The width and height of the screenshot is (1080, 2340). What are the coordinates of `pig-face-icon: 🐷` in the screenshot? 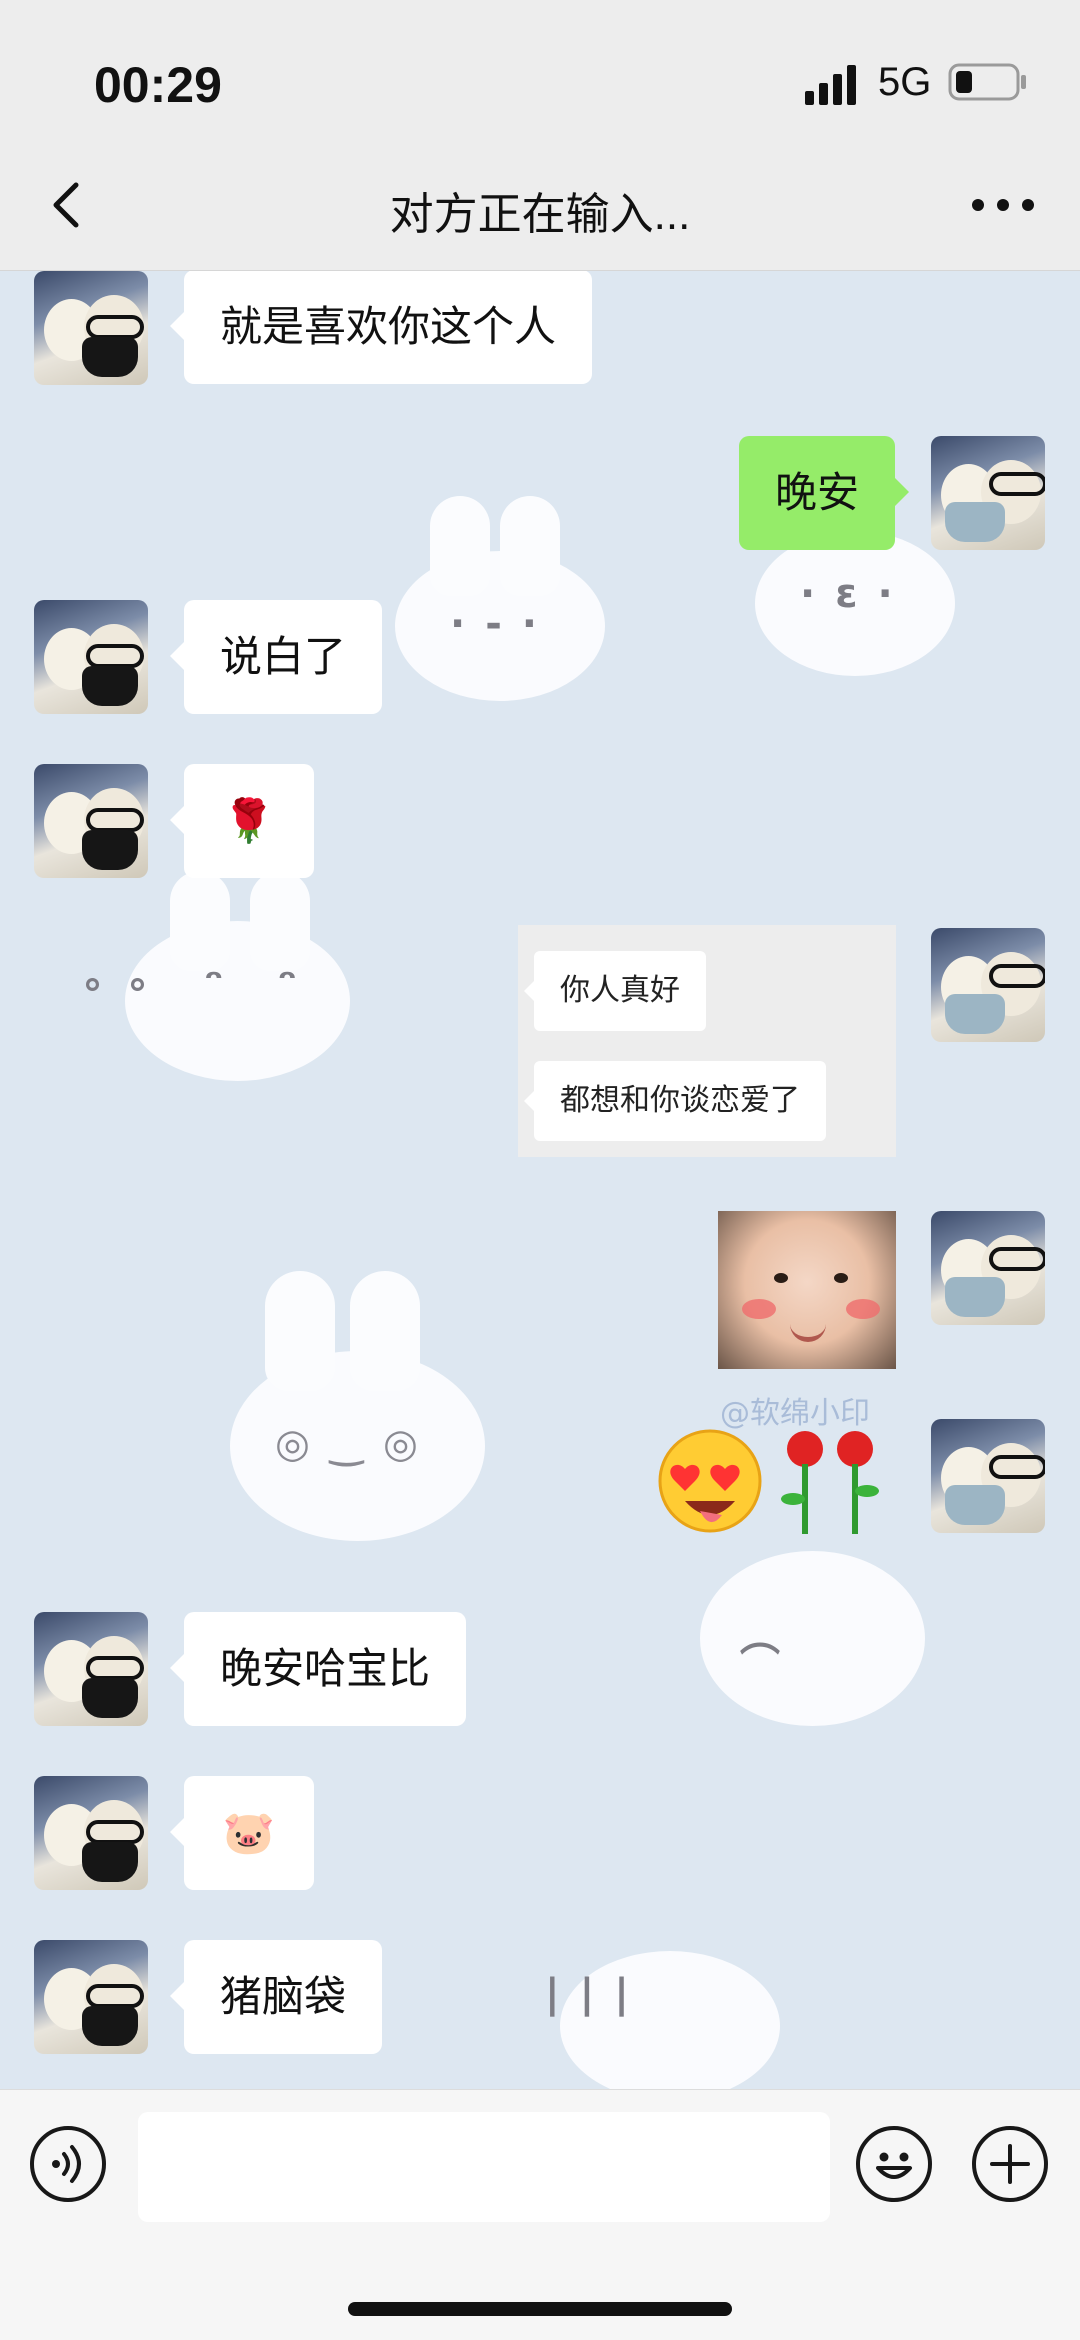 It's located at (249, 1832).